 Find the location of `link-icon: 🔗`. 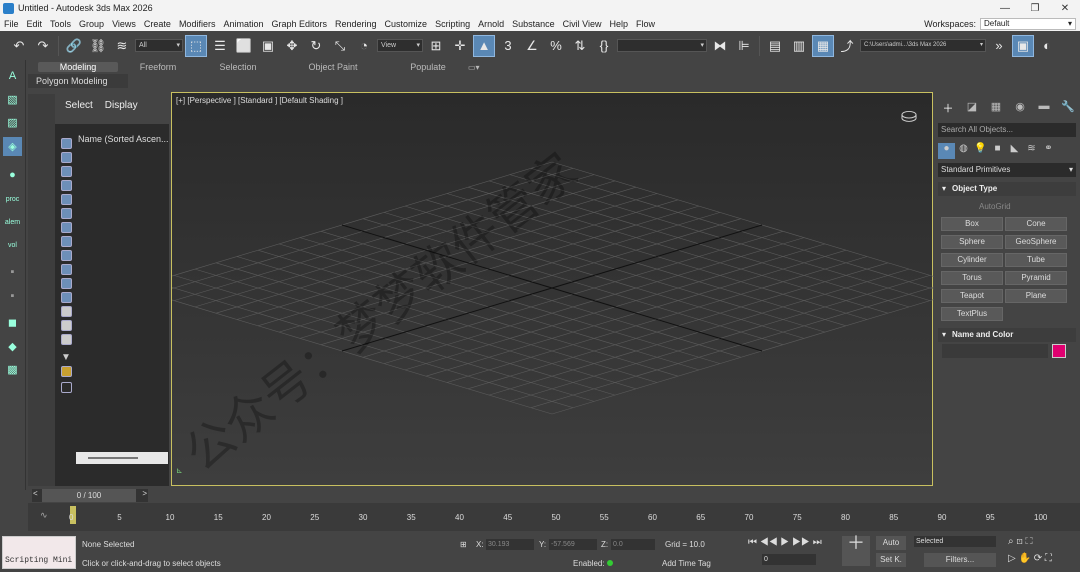

link-icon: 🔗 is located at coordinates (74, 46).